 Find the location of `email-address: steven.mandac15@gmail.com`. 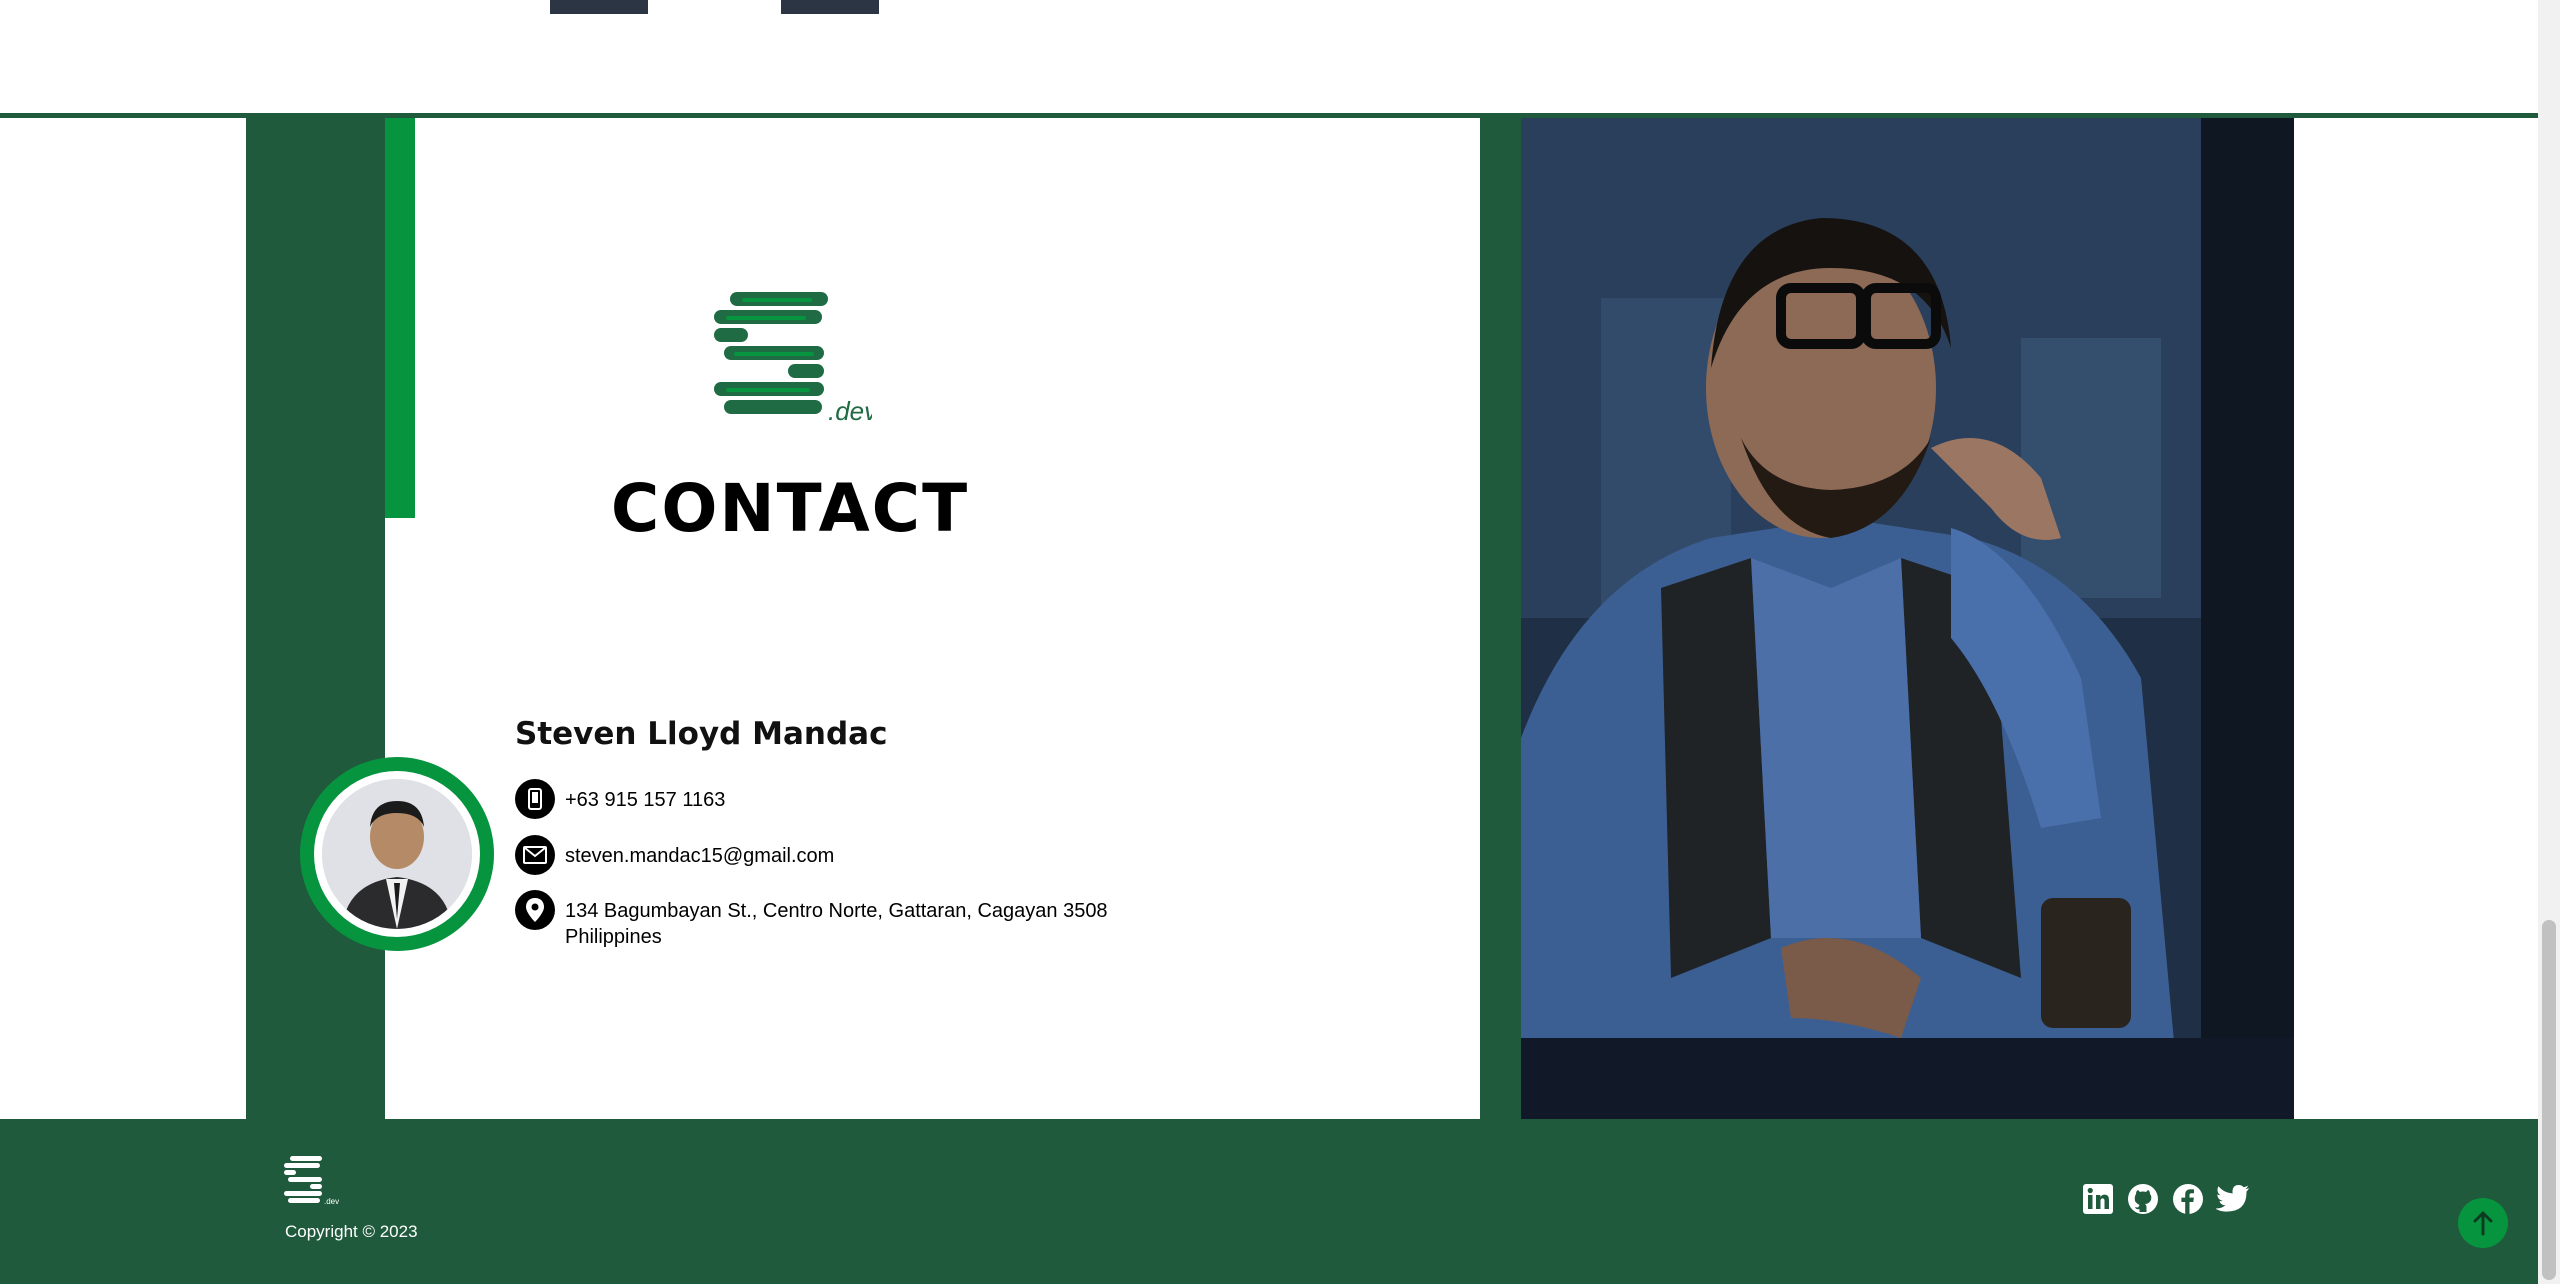

email-address: steven.mandac15@gmail.com is located at coordinates (699, 852).